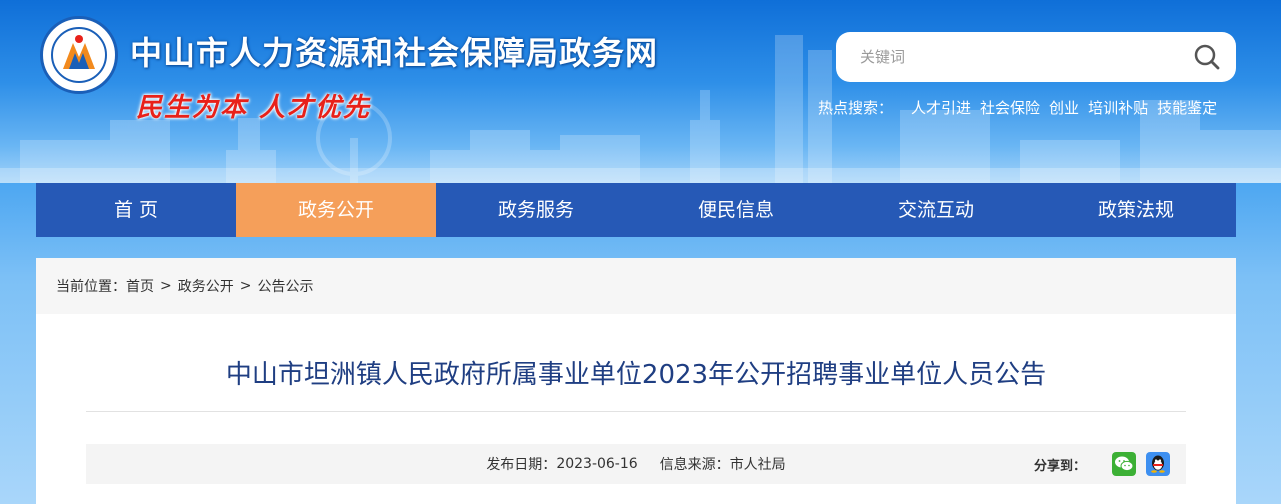 Image resolution: width=1281 pixels, height=504 pixels. Describe the element at coordinates (1118, 107) in the screenshot. I see `hot-link-training-subsidy: 培训补贴` at that location.